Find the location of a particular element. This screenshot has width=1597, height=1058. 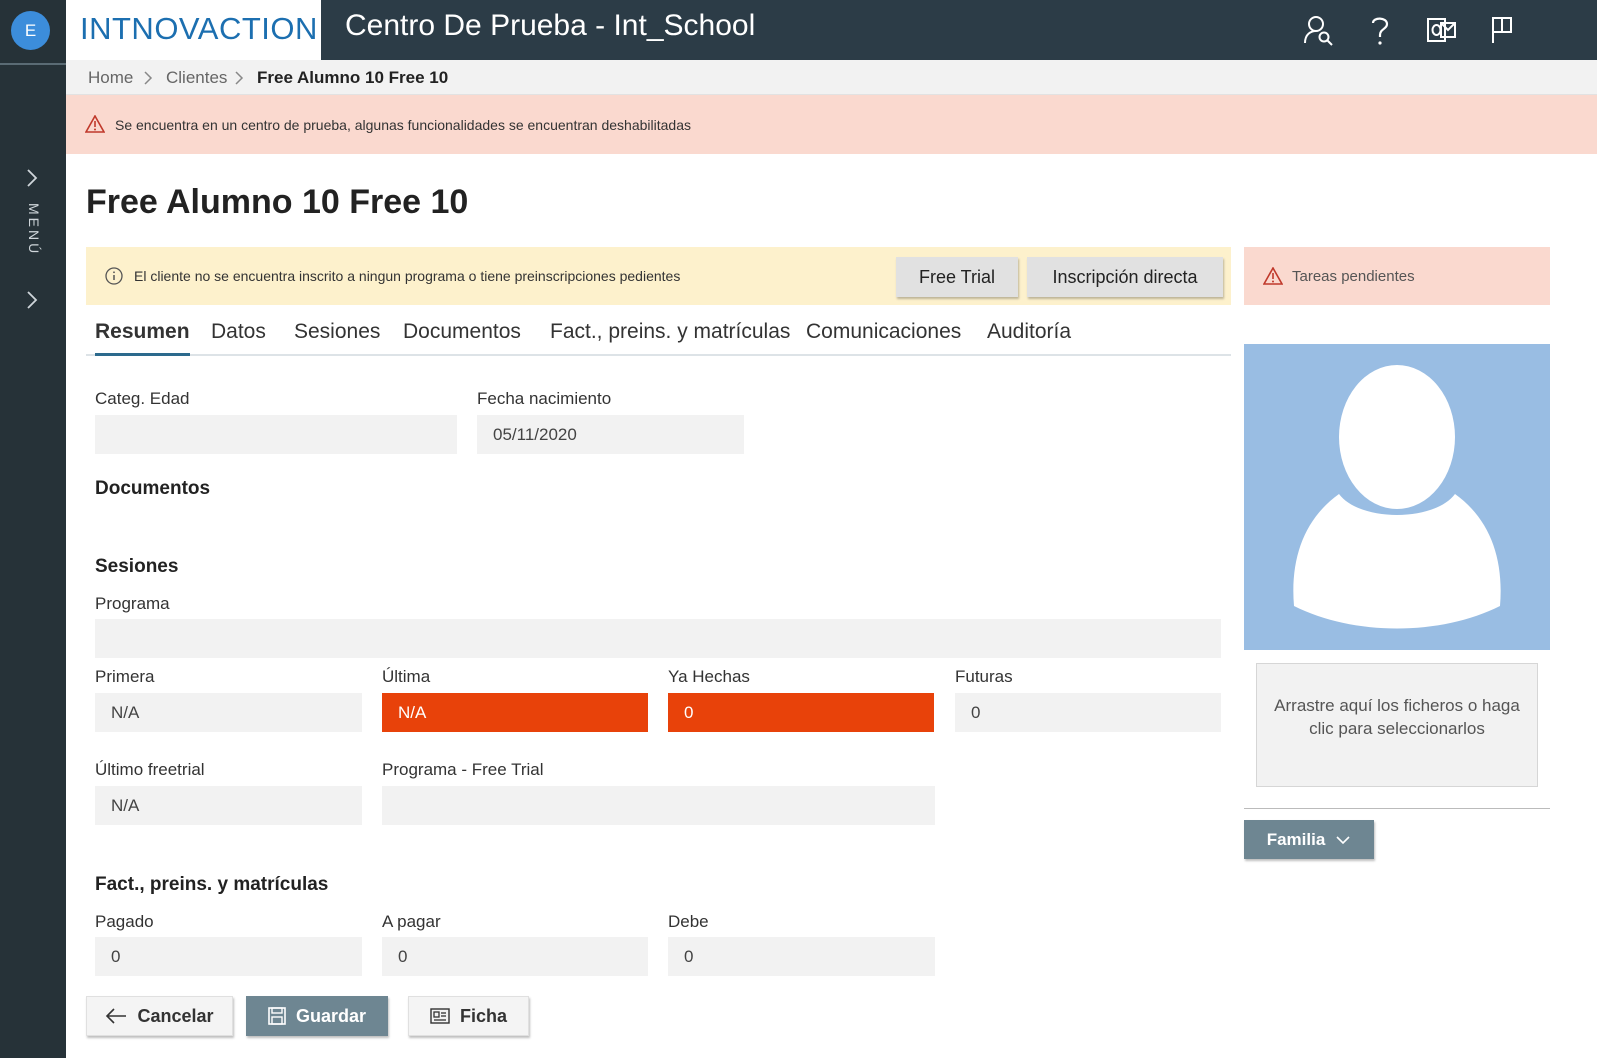

arrow-left-icon is located at coordinates (116, 1016).